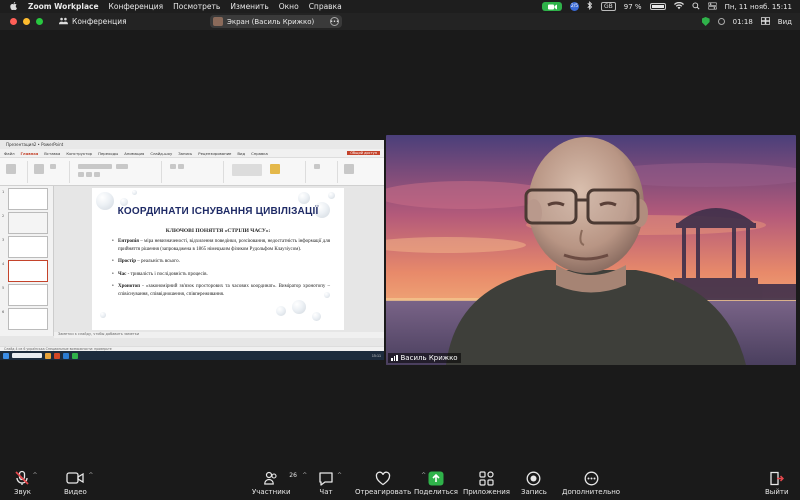 This screenshot has width=800, height=500. What do you see at coordinates (28, 271) in the screenshot?
I see `slide-thumb-4-selected` at bounding box center [28, 271].